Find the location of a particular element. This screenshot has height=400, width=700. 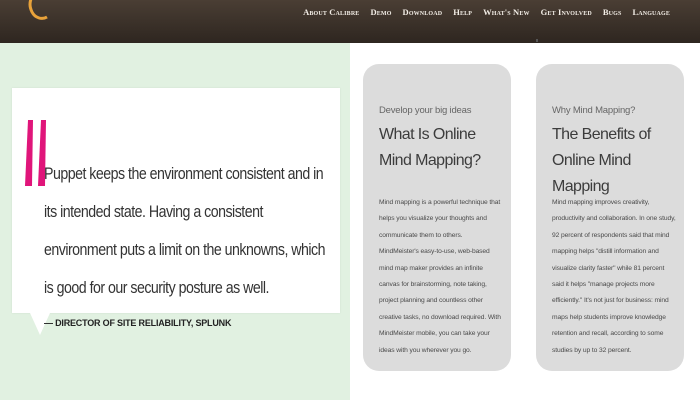

nav-help: Help is located at coordinates (462, 12).